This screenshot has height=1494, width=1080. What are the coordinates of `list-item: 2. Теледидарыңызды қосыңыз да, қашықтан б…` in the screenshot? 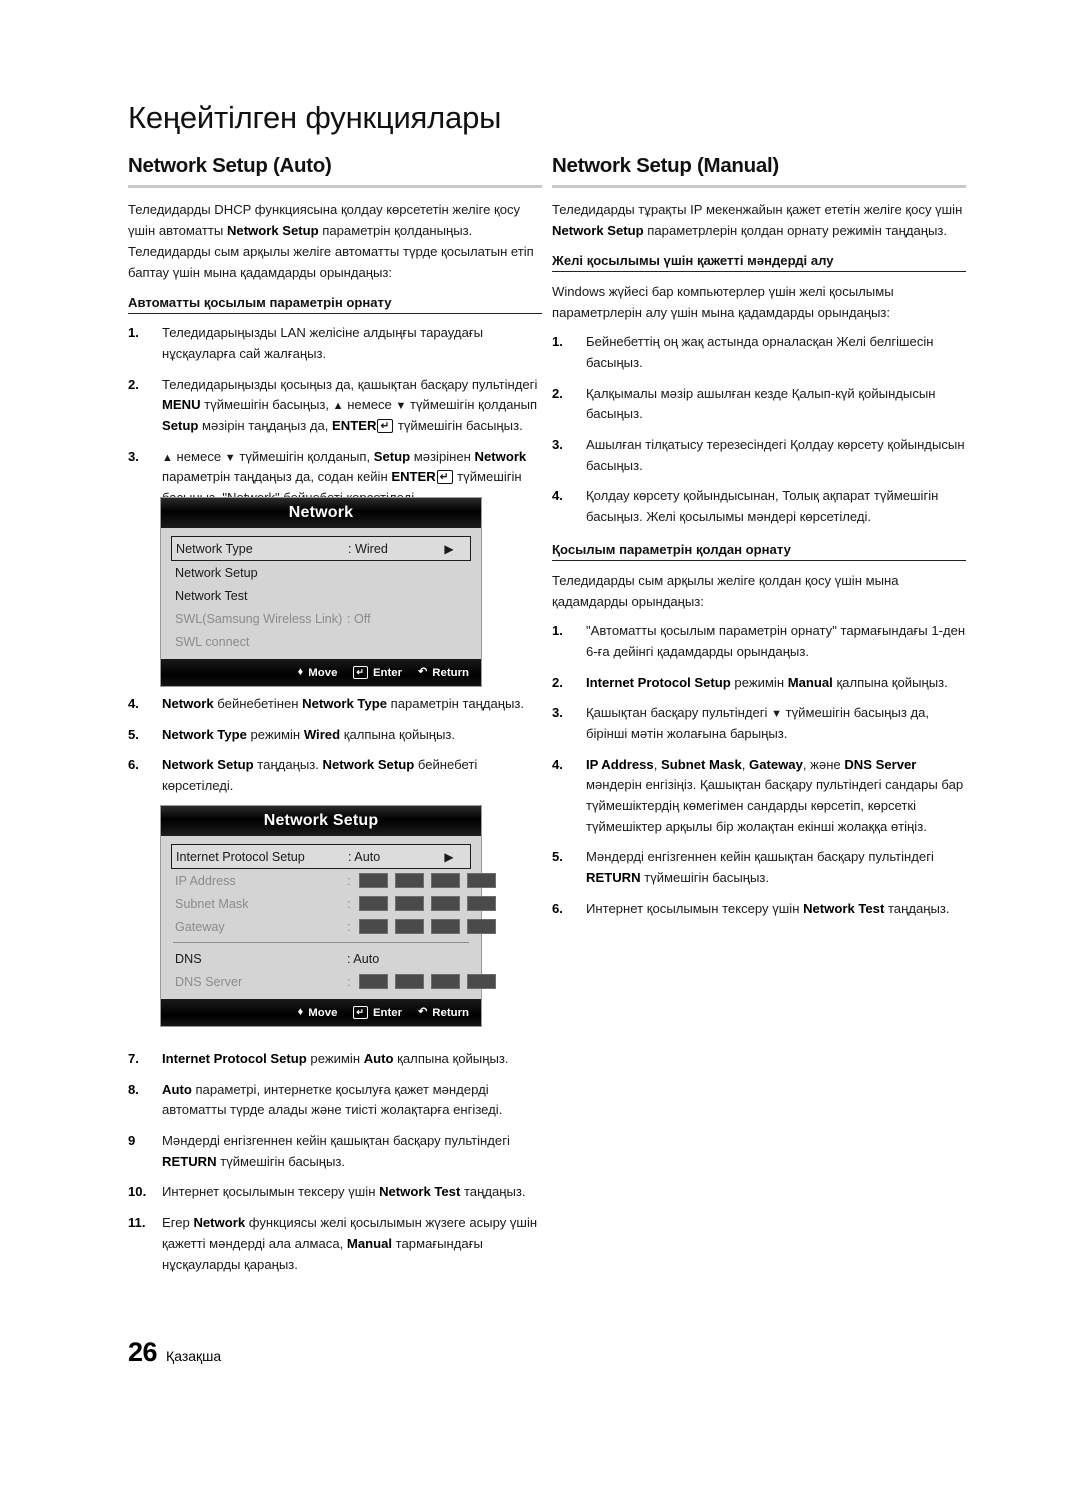 It's located at (335, 406).